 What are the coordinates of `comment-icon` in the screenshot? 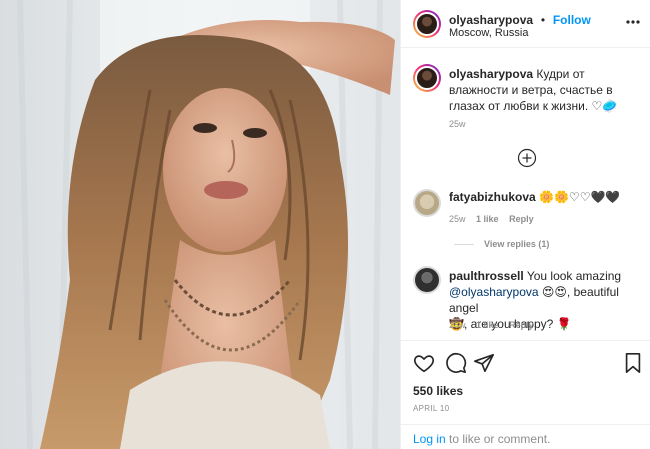 It's located at (456, 363).